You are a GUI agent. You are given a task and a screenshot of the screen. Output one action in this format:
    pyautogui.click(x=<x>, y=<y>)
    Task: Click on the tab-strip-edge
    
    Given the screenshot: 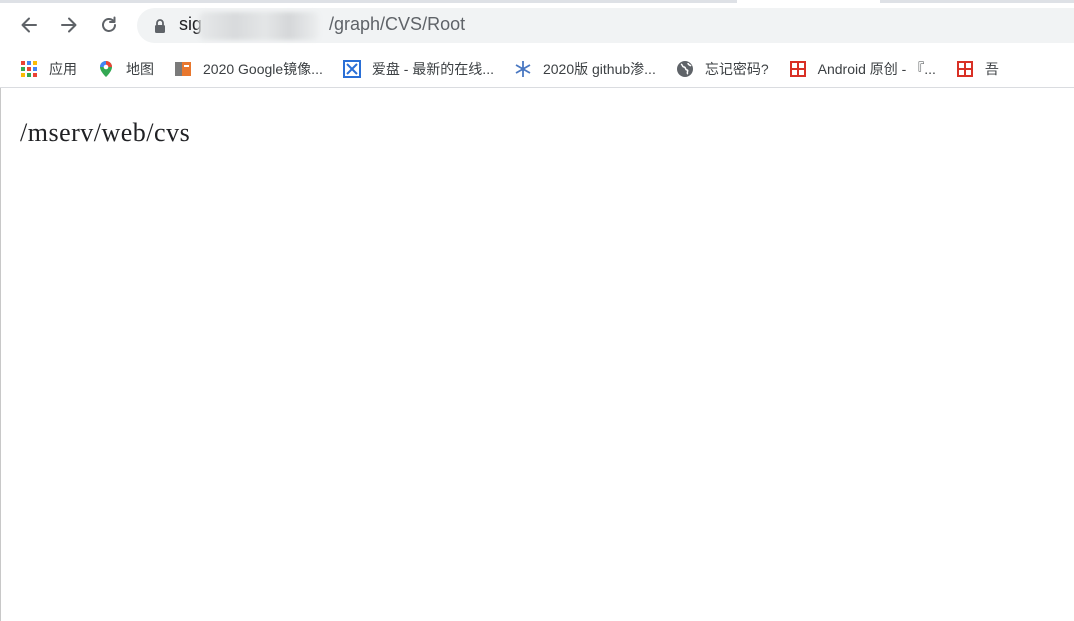 What is the action you would take?
    pyautogui.click(x=368, y=1)
    